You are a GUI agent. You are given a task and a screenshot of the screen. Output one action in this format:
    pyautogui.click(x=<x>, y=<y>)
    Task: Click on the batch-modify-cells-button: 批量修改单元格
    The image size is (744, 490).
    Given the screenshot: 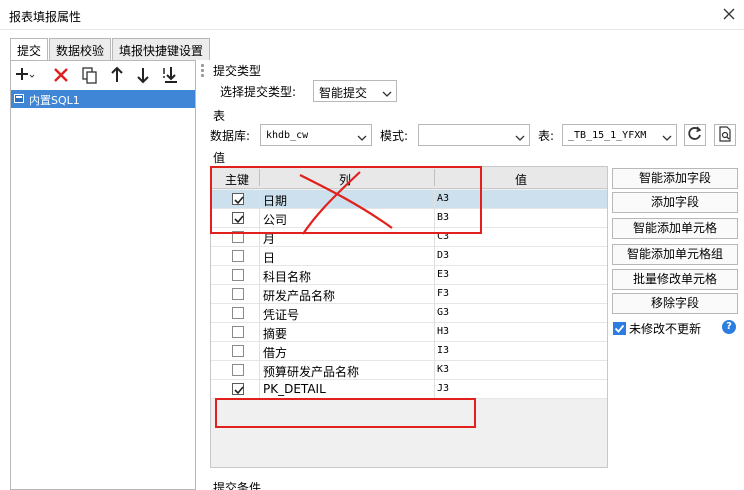 What is the action you would take?
    pyautogui.click(x=675, y=279)
    